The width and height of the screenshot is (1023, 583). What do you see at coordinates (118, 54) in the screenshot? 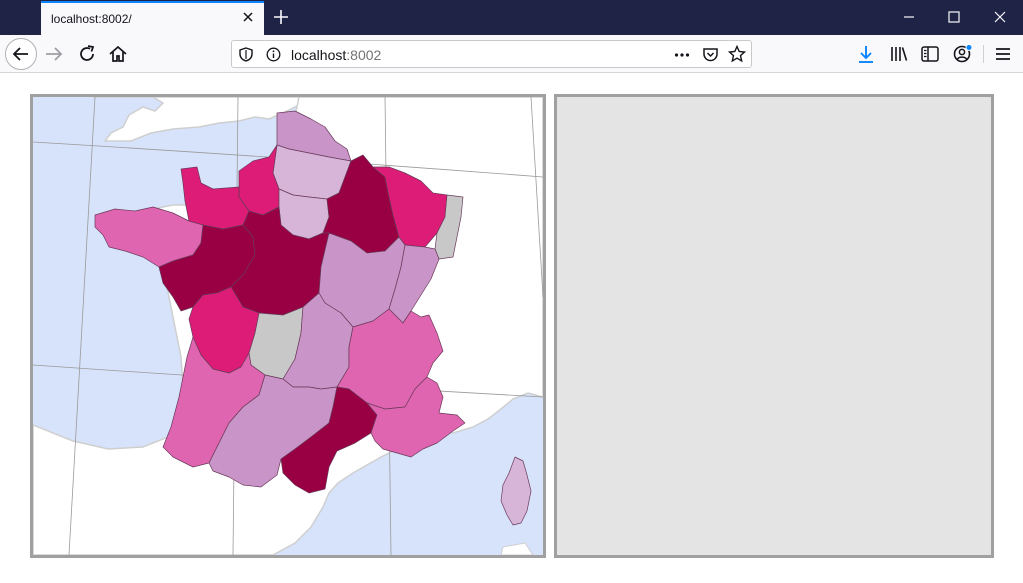
I see `home-icon` at bounding box center [118, 54].